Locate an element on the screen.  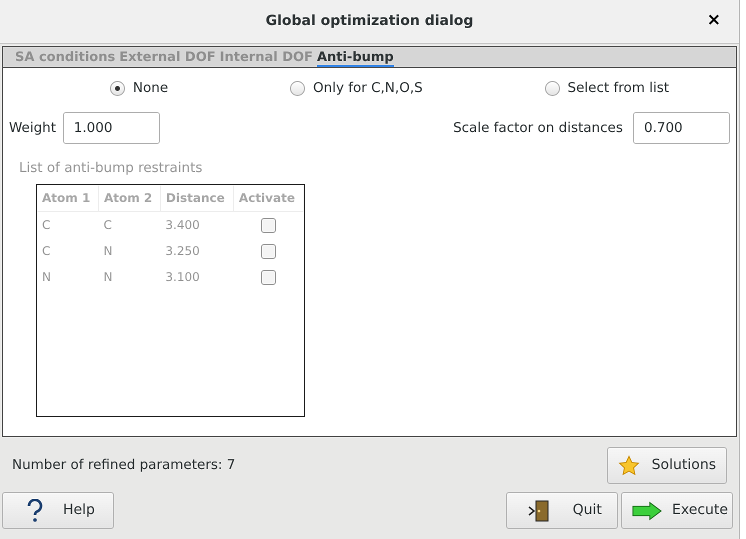
scale-factor-label: Scale factor on distances is located at coordinates (538, 128).